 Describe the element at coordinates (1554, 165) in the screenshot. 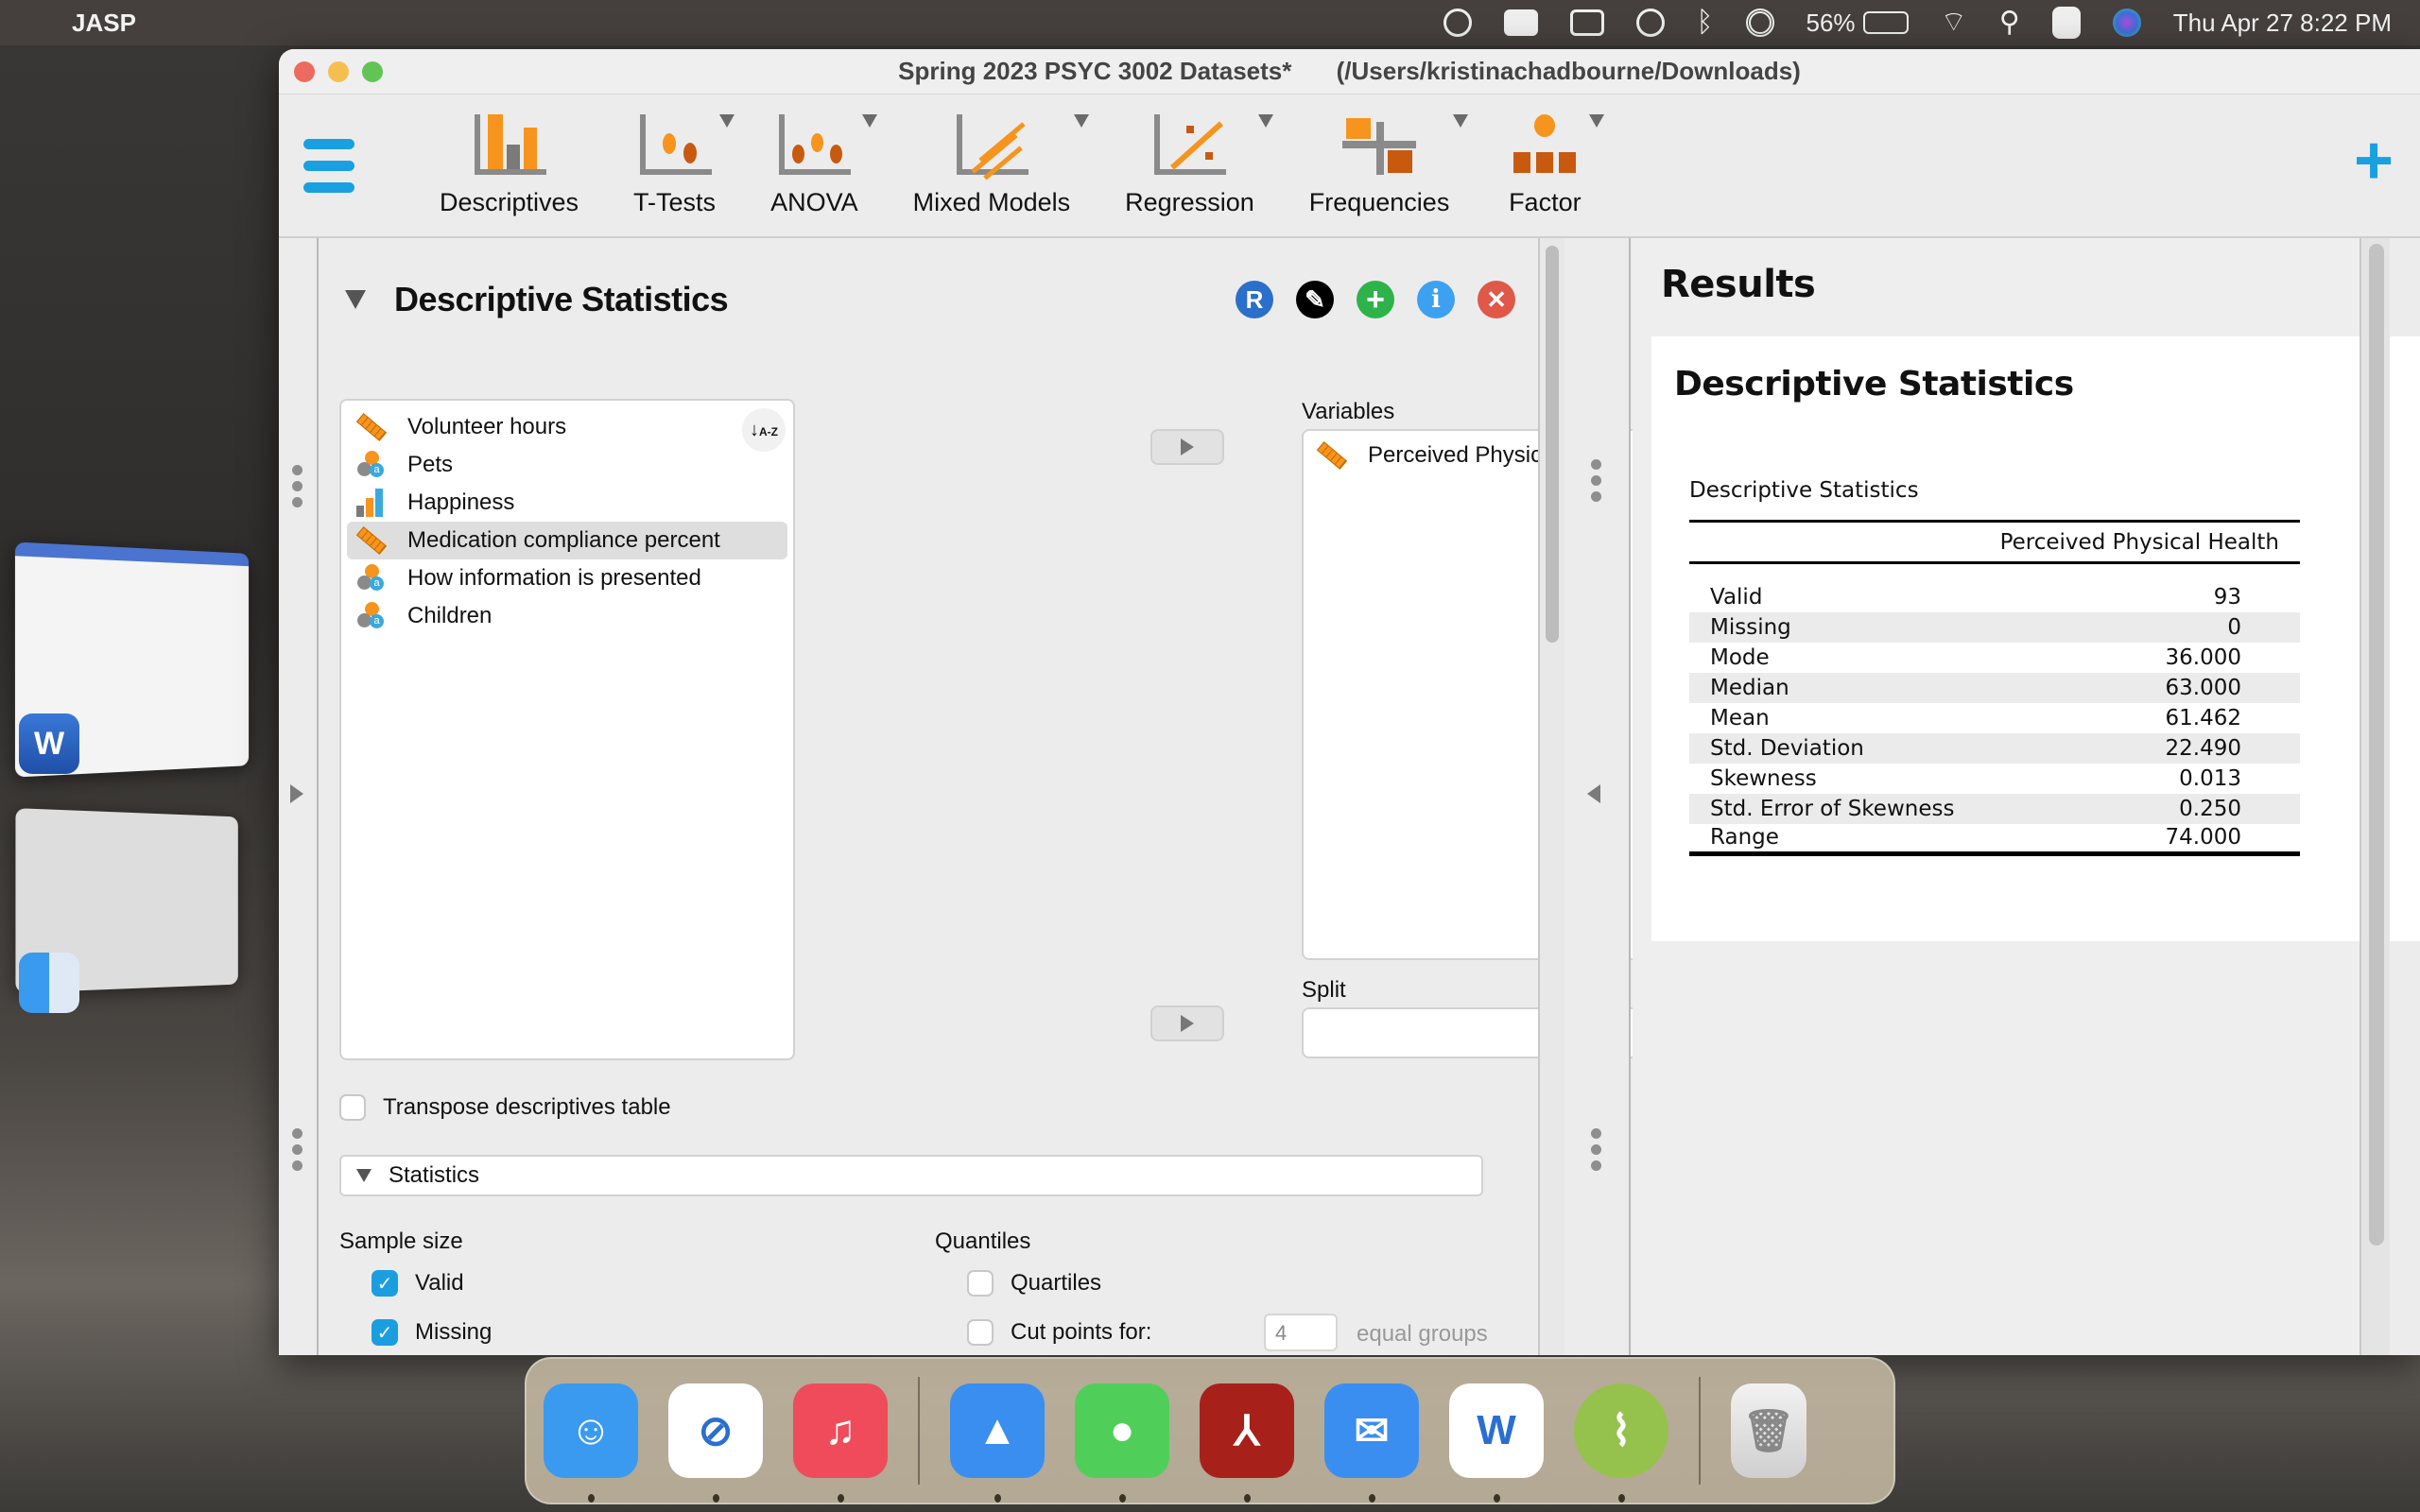

I see `toolbar-factor: Factor` at that location.